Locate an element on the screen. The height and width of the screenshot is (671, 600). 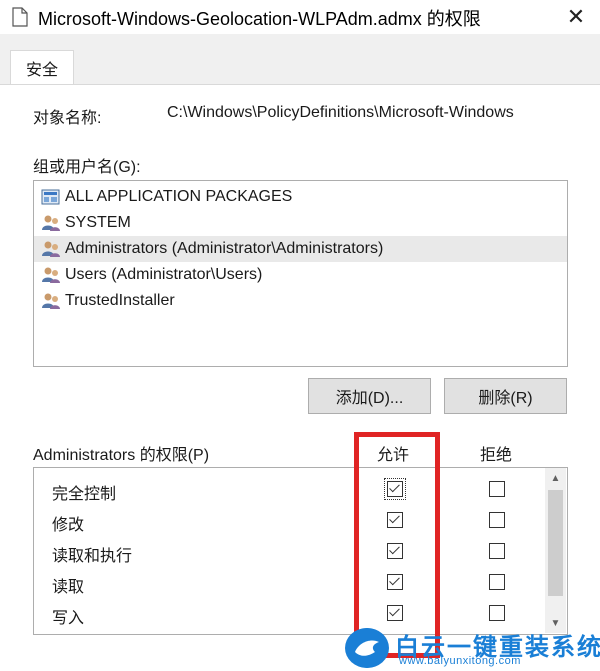
list-item-label: ALL APPLICATION PACKAGES is located at coordinates (179, 196).